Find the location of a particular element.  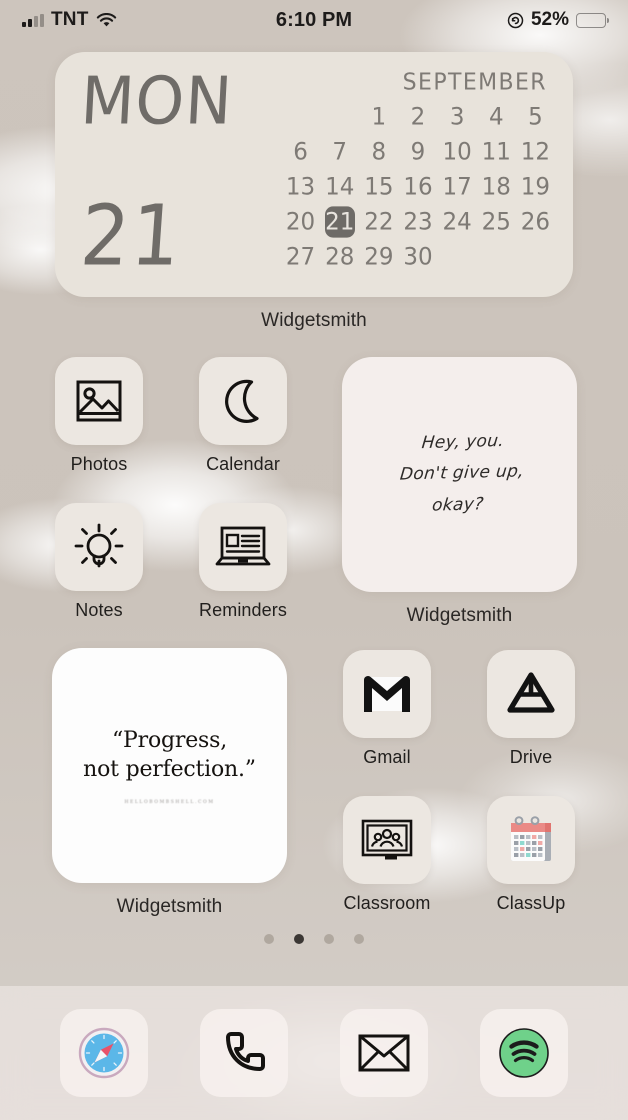

app-classup: ClassUp is located at coordinates (531, 855).